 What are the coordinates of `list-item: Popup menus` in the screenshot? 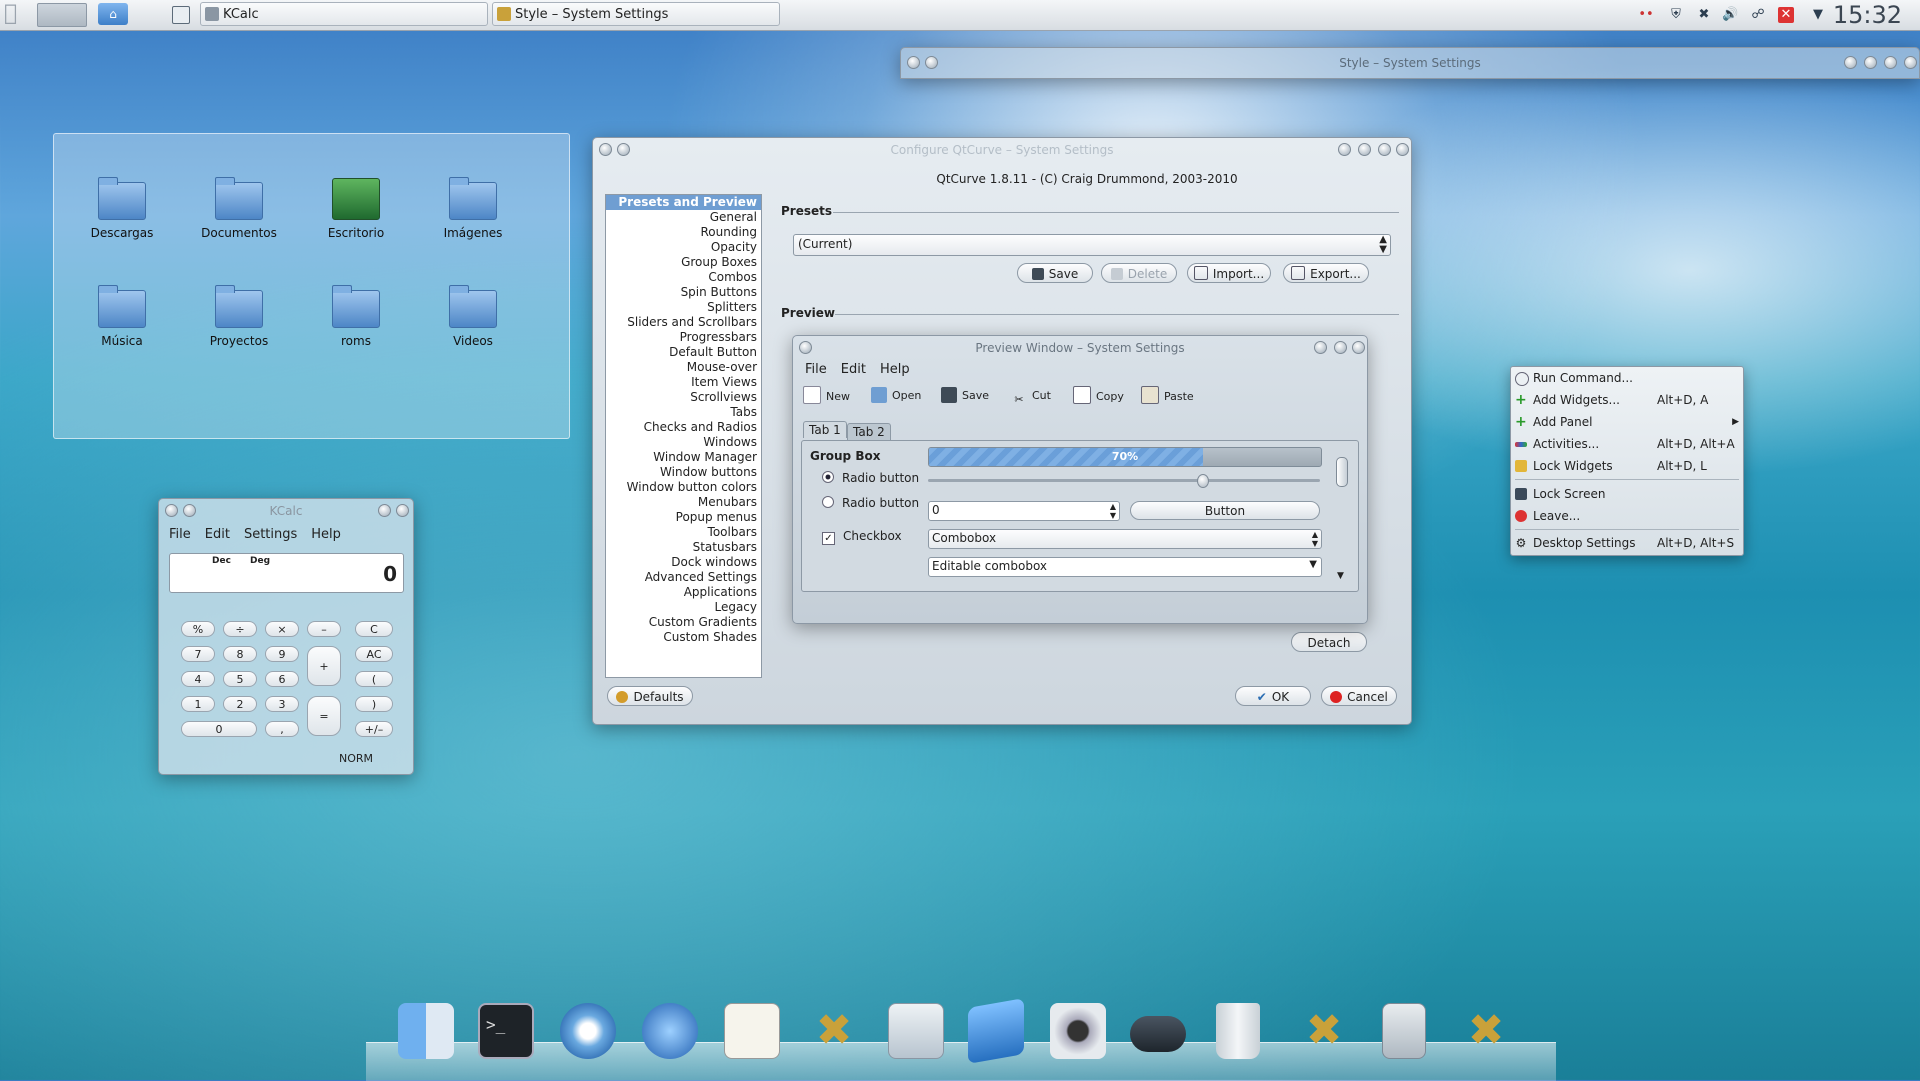 It's located at (683, 517).